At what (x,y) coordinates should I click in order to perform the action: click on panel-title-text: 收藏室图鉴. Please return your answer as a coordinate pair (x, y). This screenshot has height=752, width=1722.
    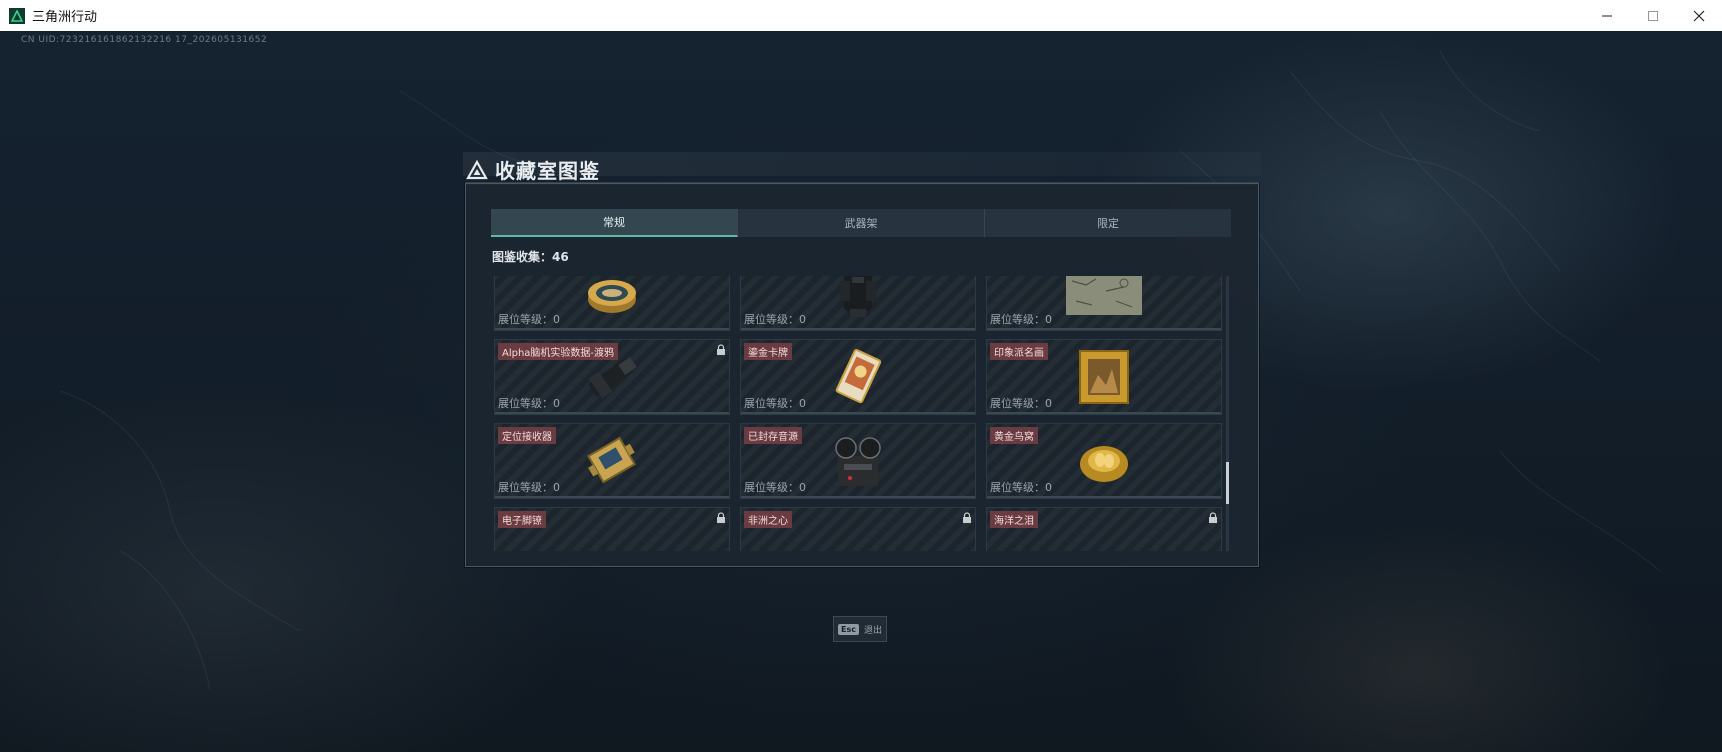
    Looking at the image, I should click on (547, 171).